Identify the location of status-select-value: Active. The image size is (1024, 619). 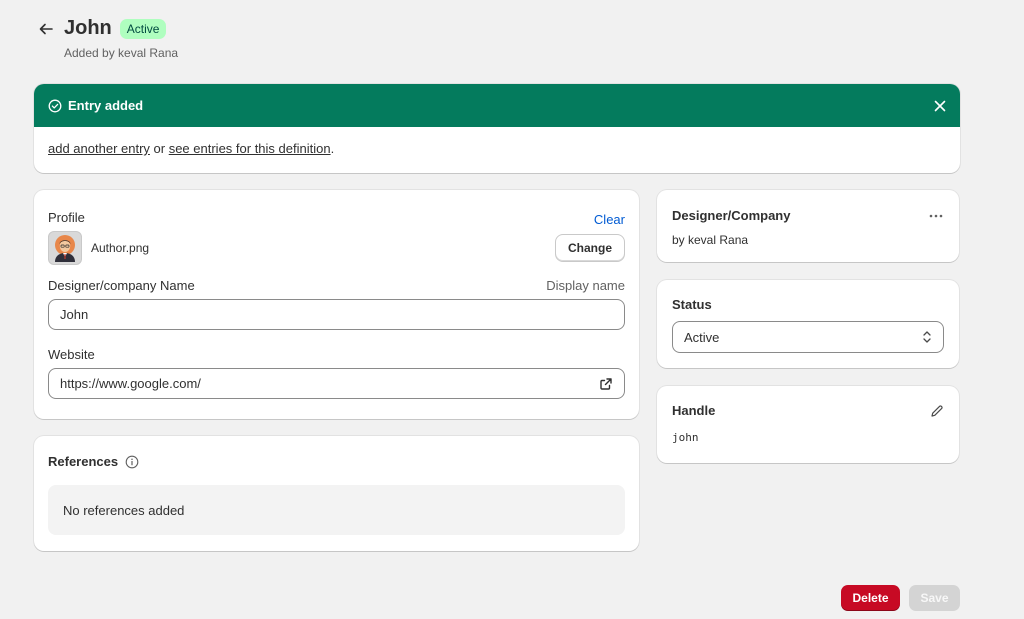
(702, 337).